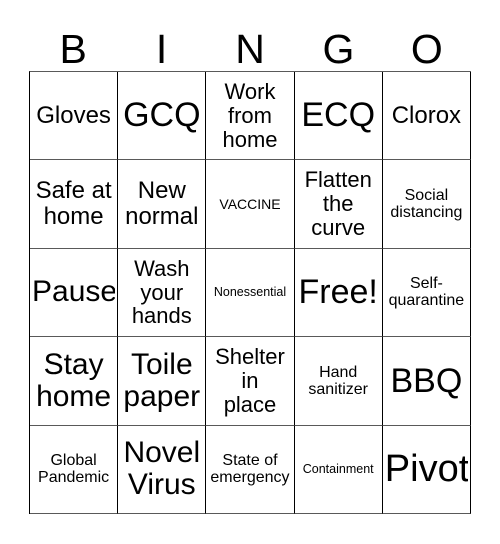 The image size is (500, 544). I want to click on bingo-cell-label: State of emergency, so click(250, 469).